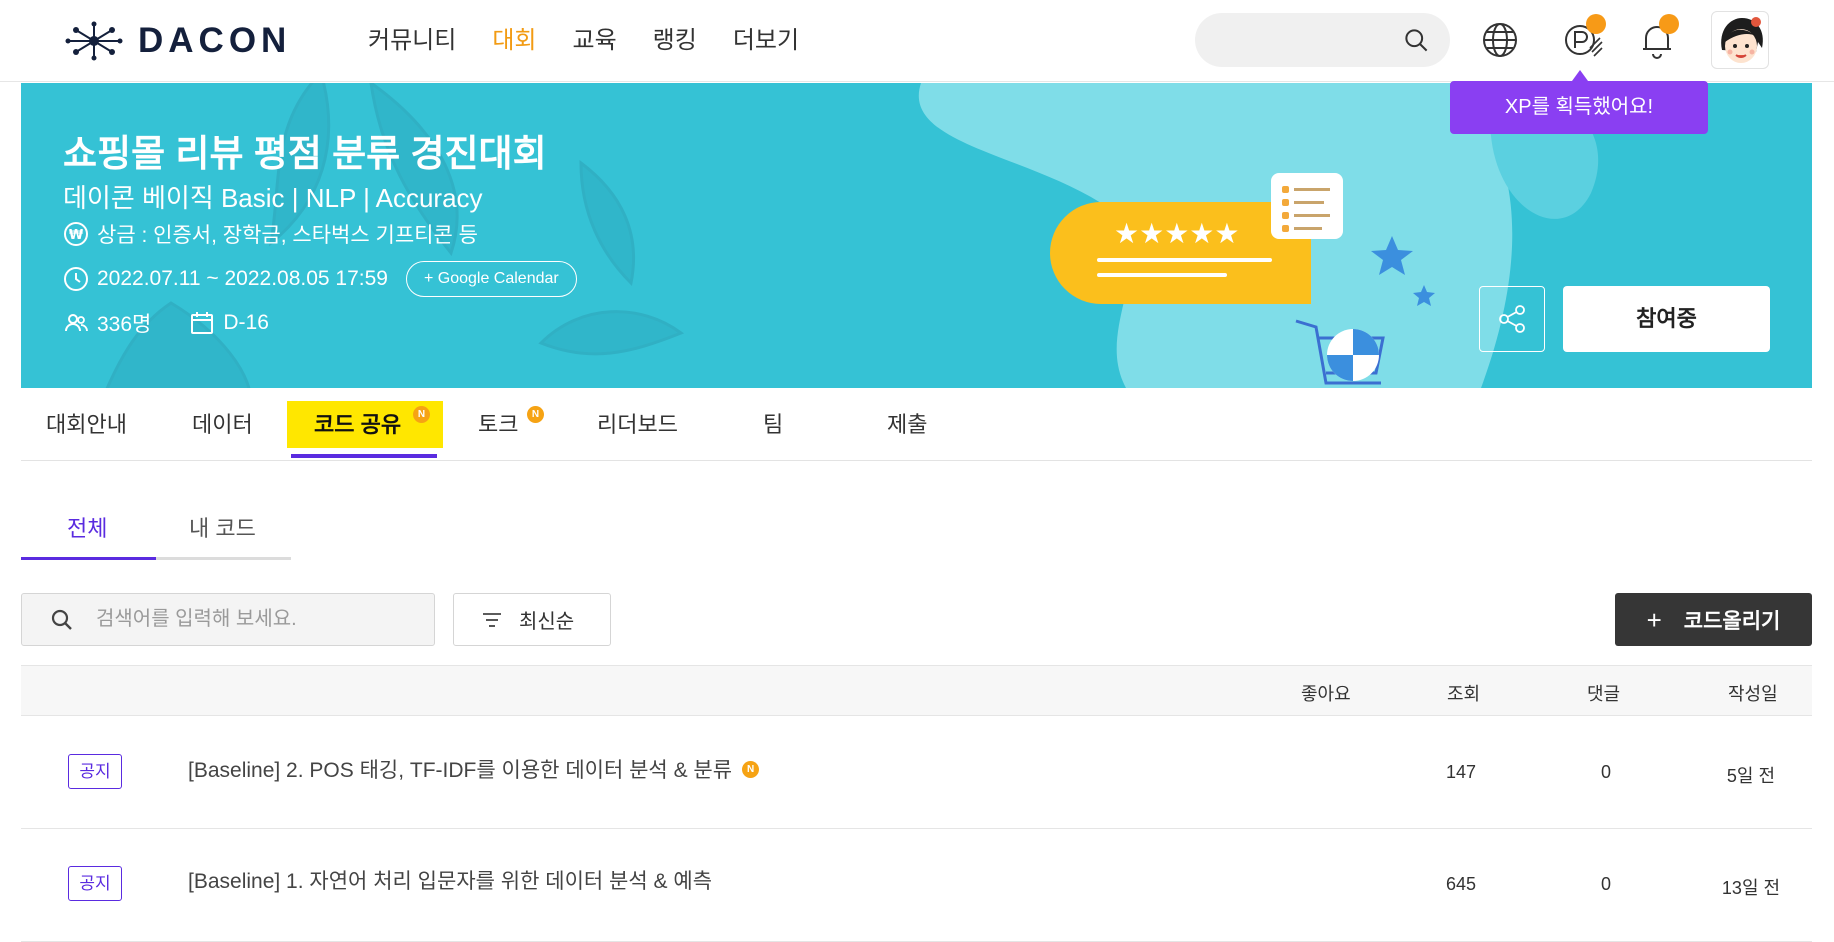 The width and height of the screenshot is (1834, 942). Describe the element at coordinates (421, 414) in the screenshot. I see `code-share-new-badge: N` at that location.